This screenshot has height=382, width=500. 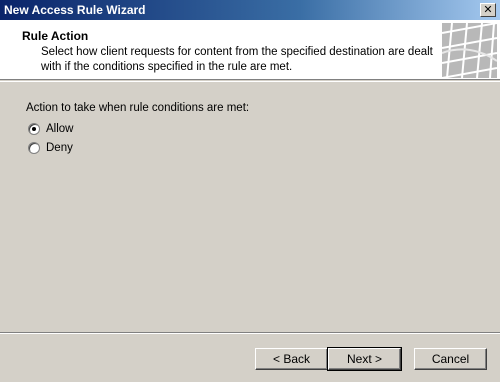 What do you see at coordinates (59, 148) in the screenshot?
I see `radio-deny-label: Deny` at bounding box center [59, 148].